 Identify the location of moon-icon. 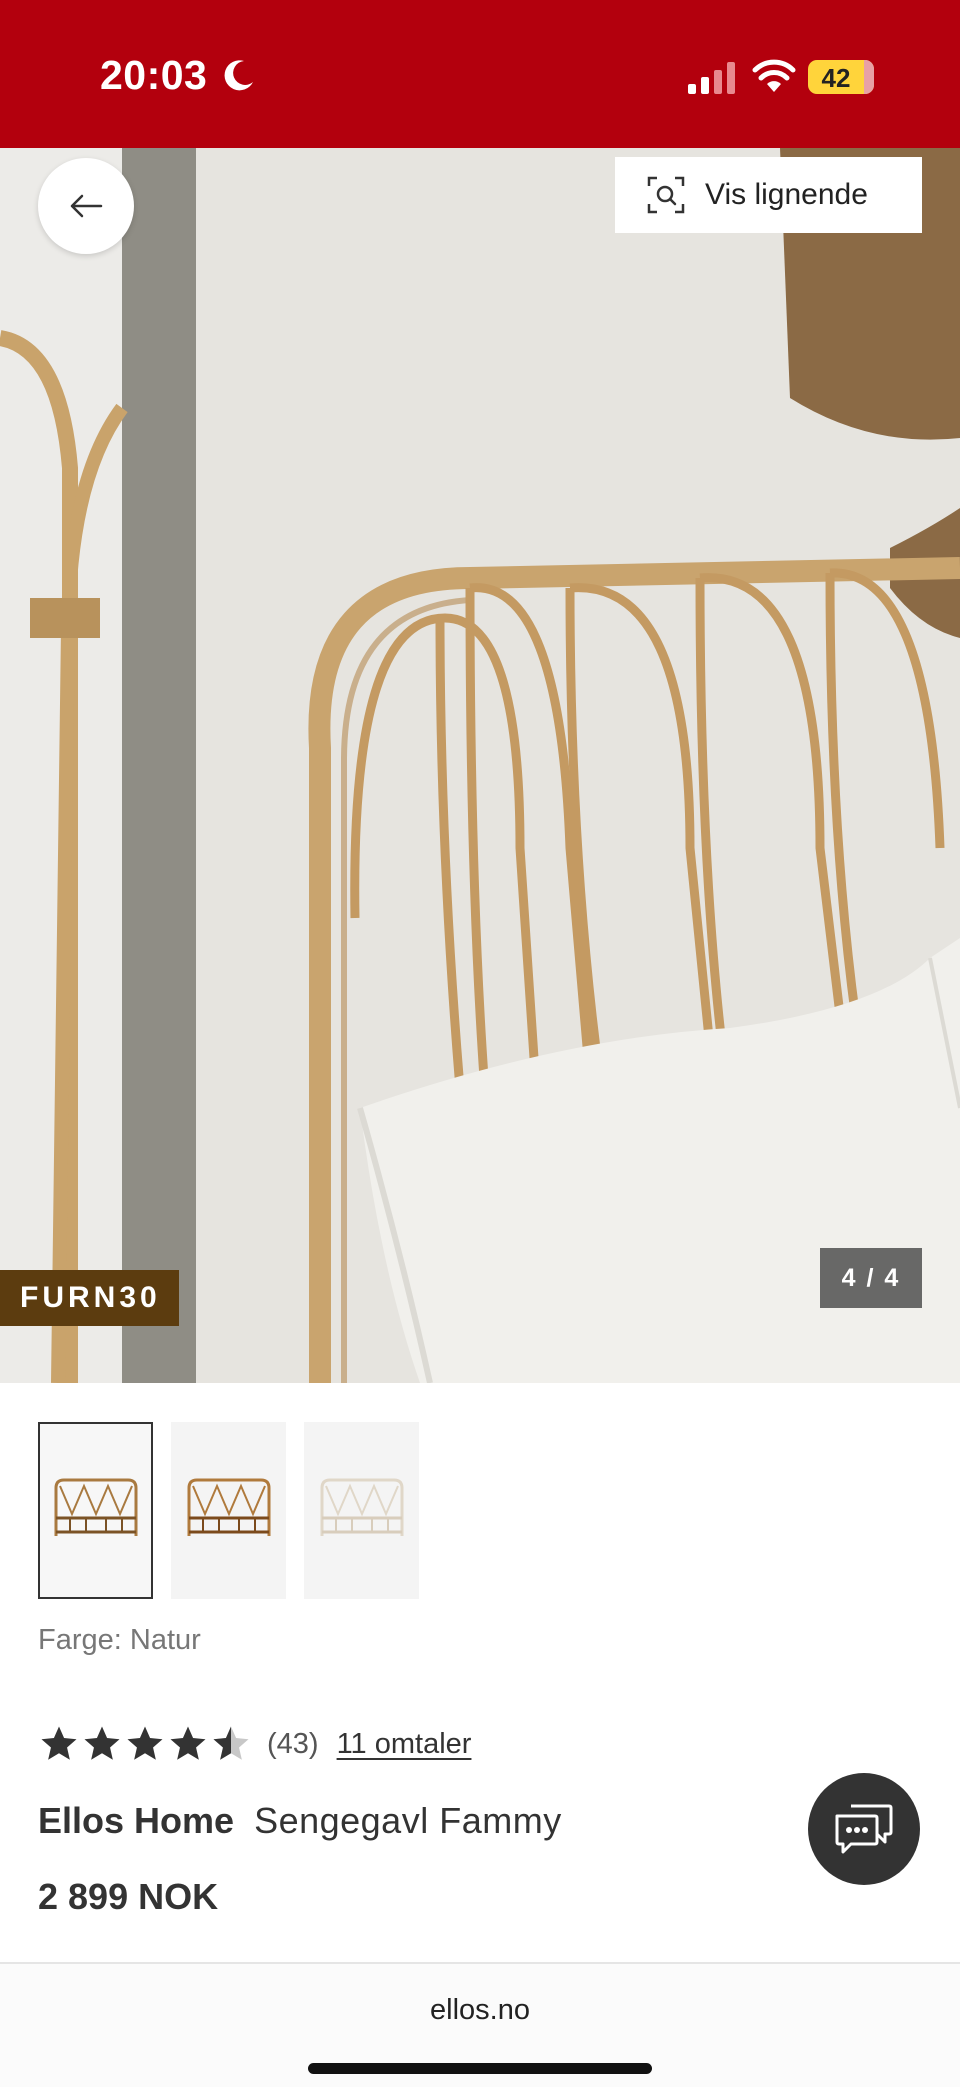
(238, 75).